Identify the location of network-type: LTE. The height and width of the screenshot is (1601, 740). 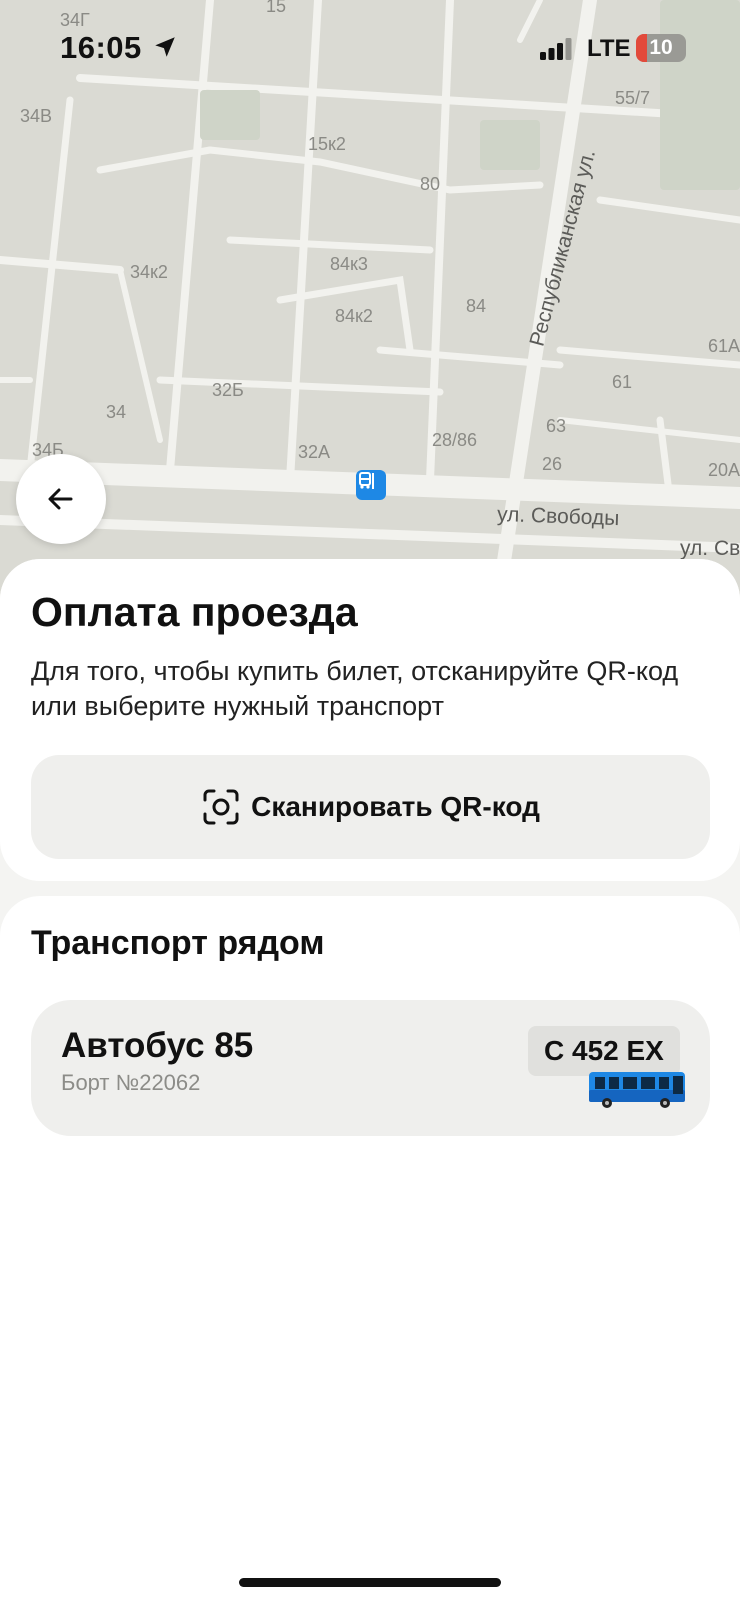
(609, 48).